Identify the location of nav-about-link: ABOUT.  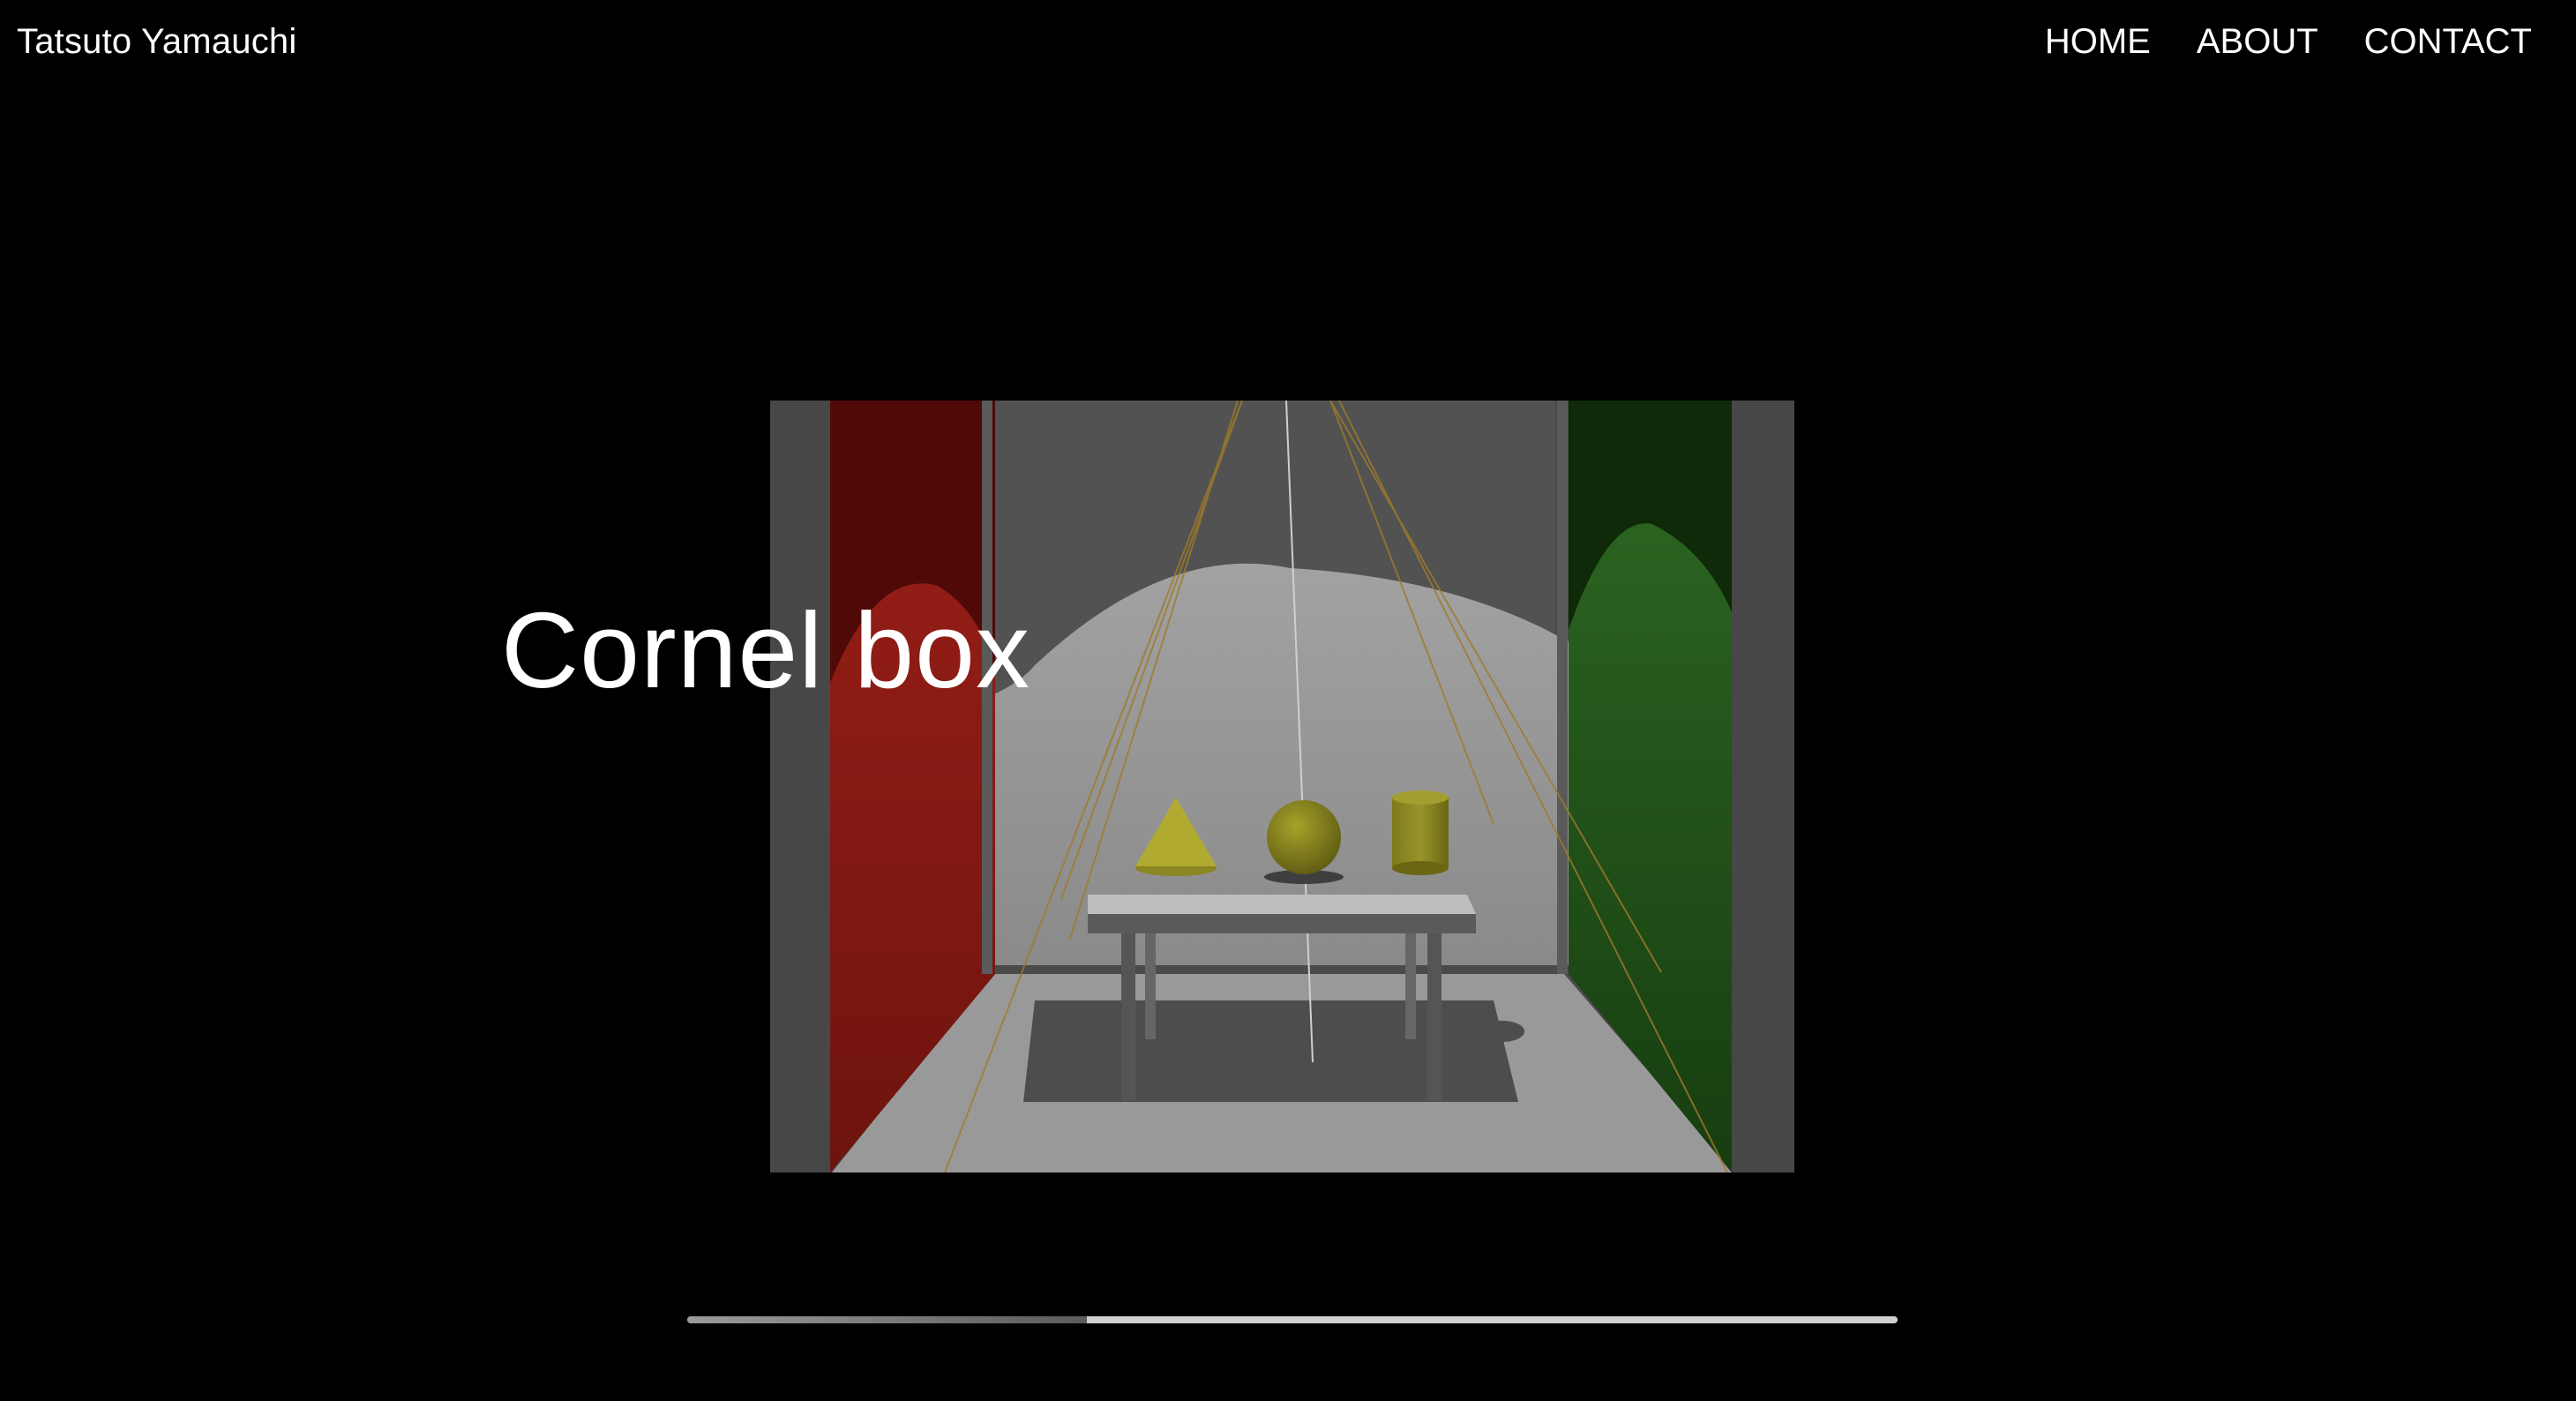
(2258, 42).